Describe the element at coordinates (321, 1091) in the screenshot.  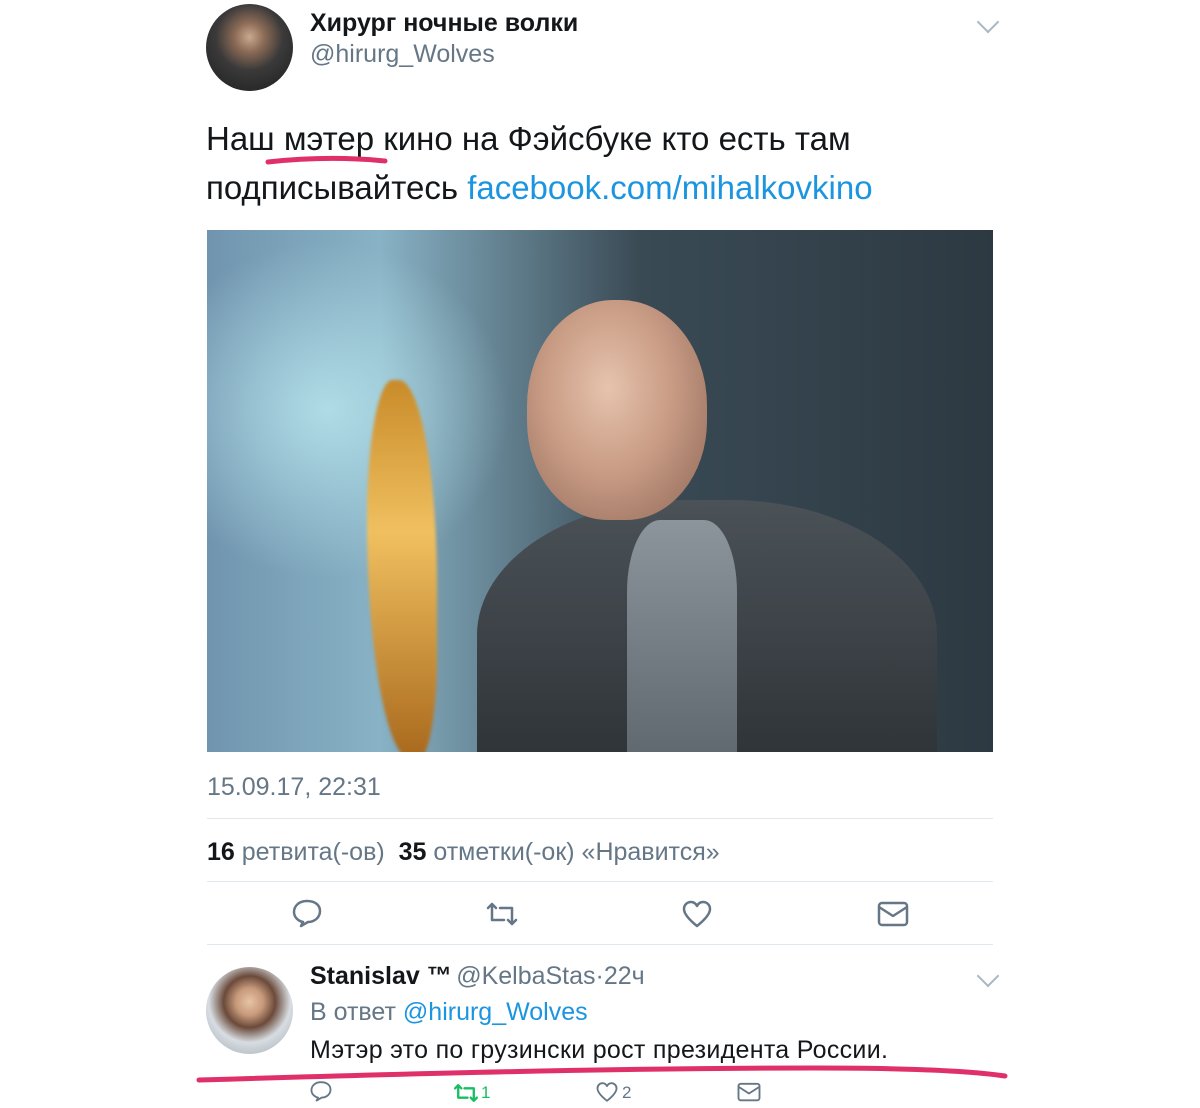
I see `reply-reply-icon` at that location.